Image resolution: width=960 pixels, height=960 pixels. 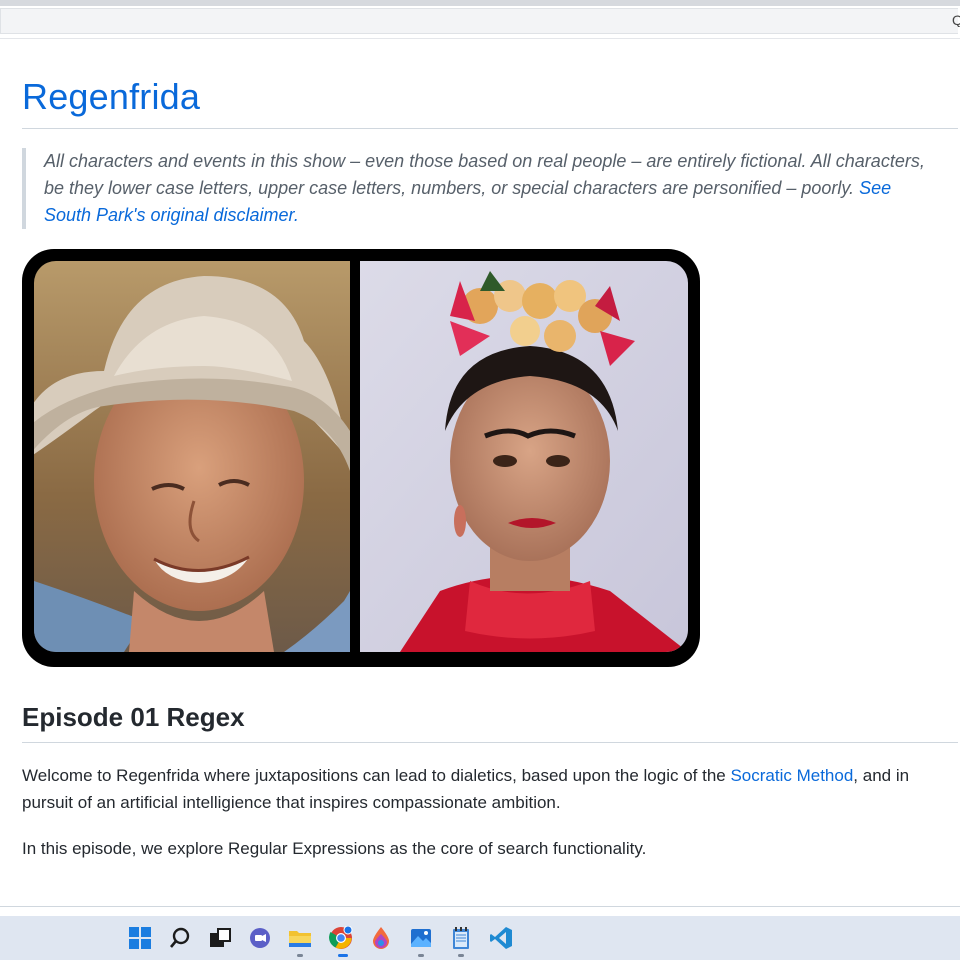 I want to click on socratic-method-link: Socratic Method, so click(x=791, y=775).